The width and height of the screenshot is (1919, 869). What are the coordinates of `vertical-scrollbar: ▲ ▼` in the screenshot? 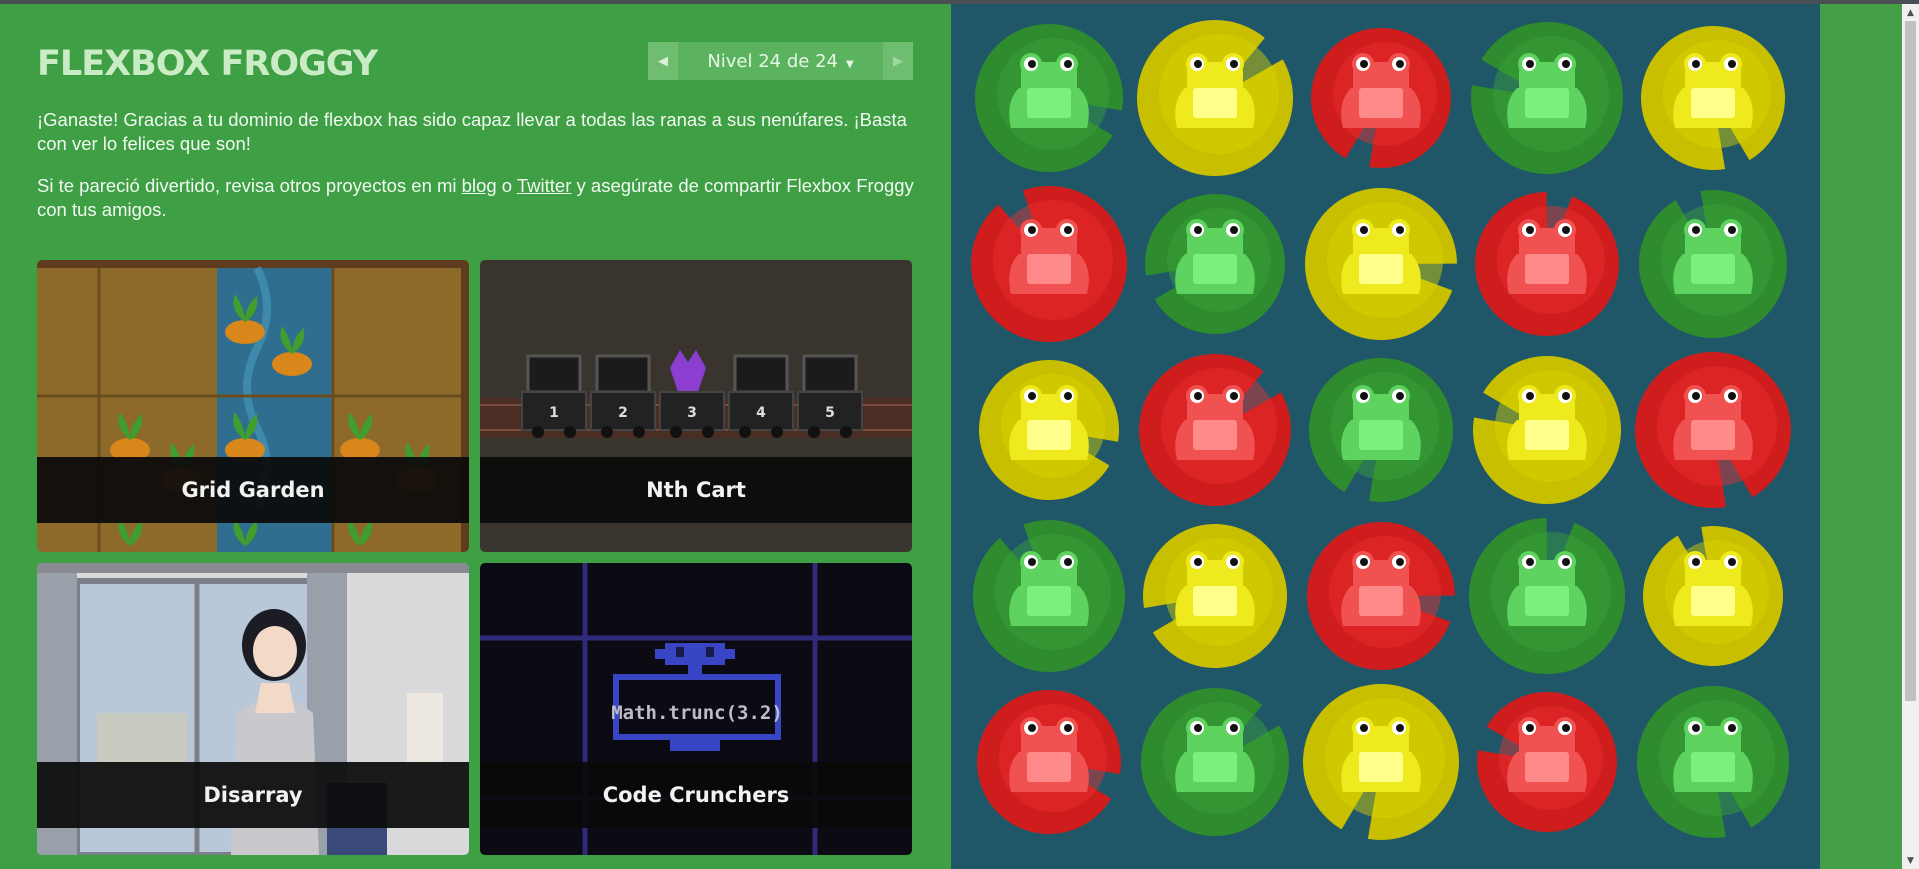 It's located at (1910, 436).